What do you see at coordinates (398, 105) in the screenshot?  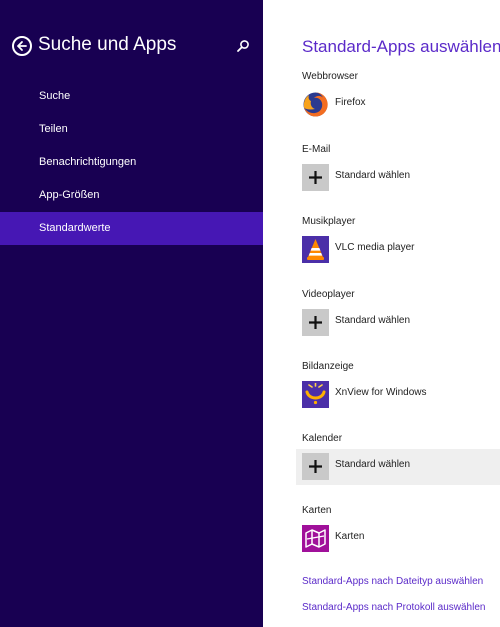 I see `webbrowser-app-button: Firefox` at bounding box center [398, 105].